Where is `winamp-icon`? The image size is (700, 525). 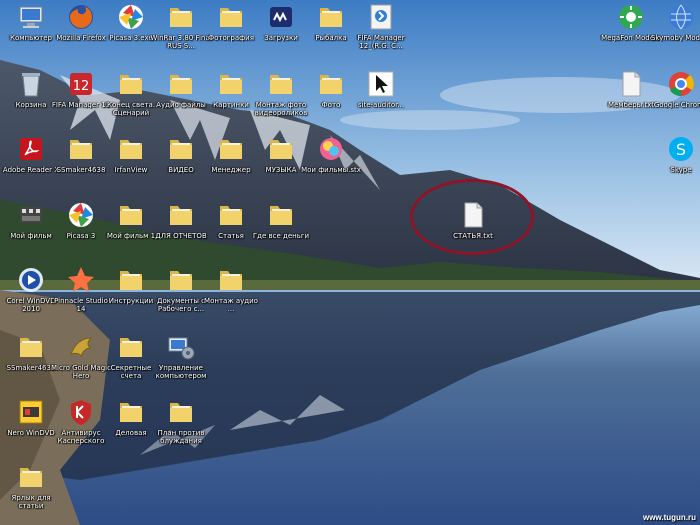 winamp-icon is located at coordinates (281, 17).